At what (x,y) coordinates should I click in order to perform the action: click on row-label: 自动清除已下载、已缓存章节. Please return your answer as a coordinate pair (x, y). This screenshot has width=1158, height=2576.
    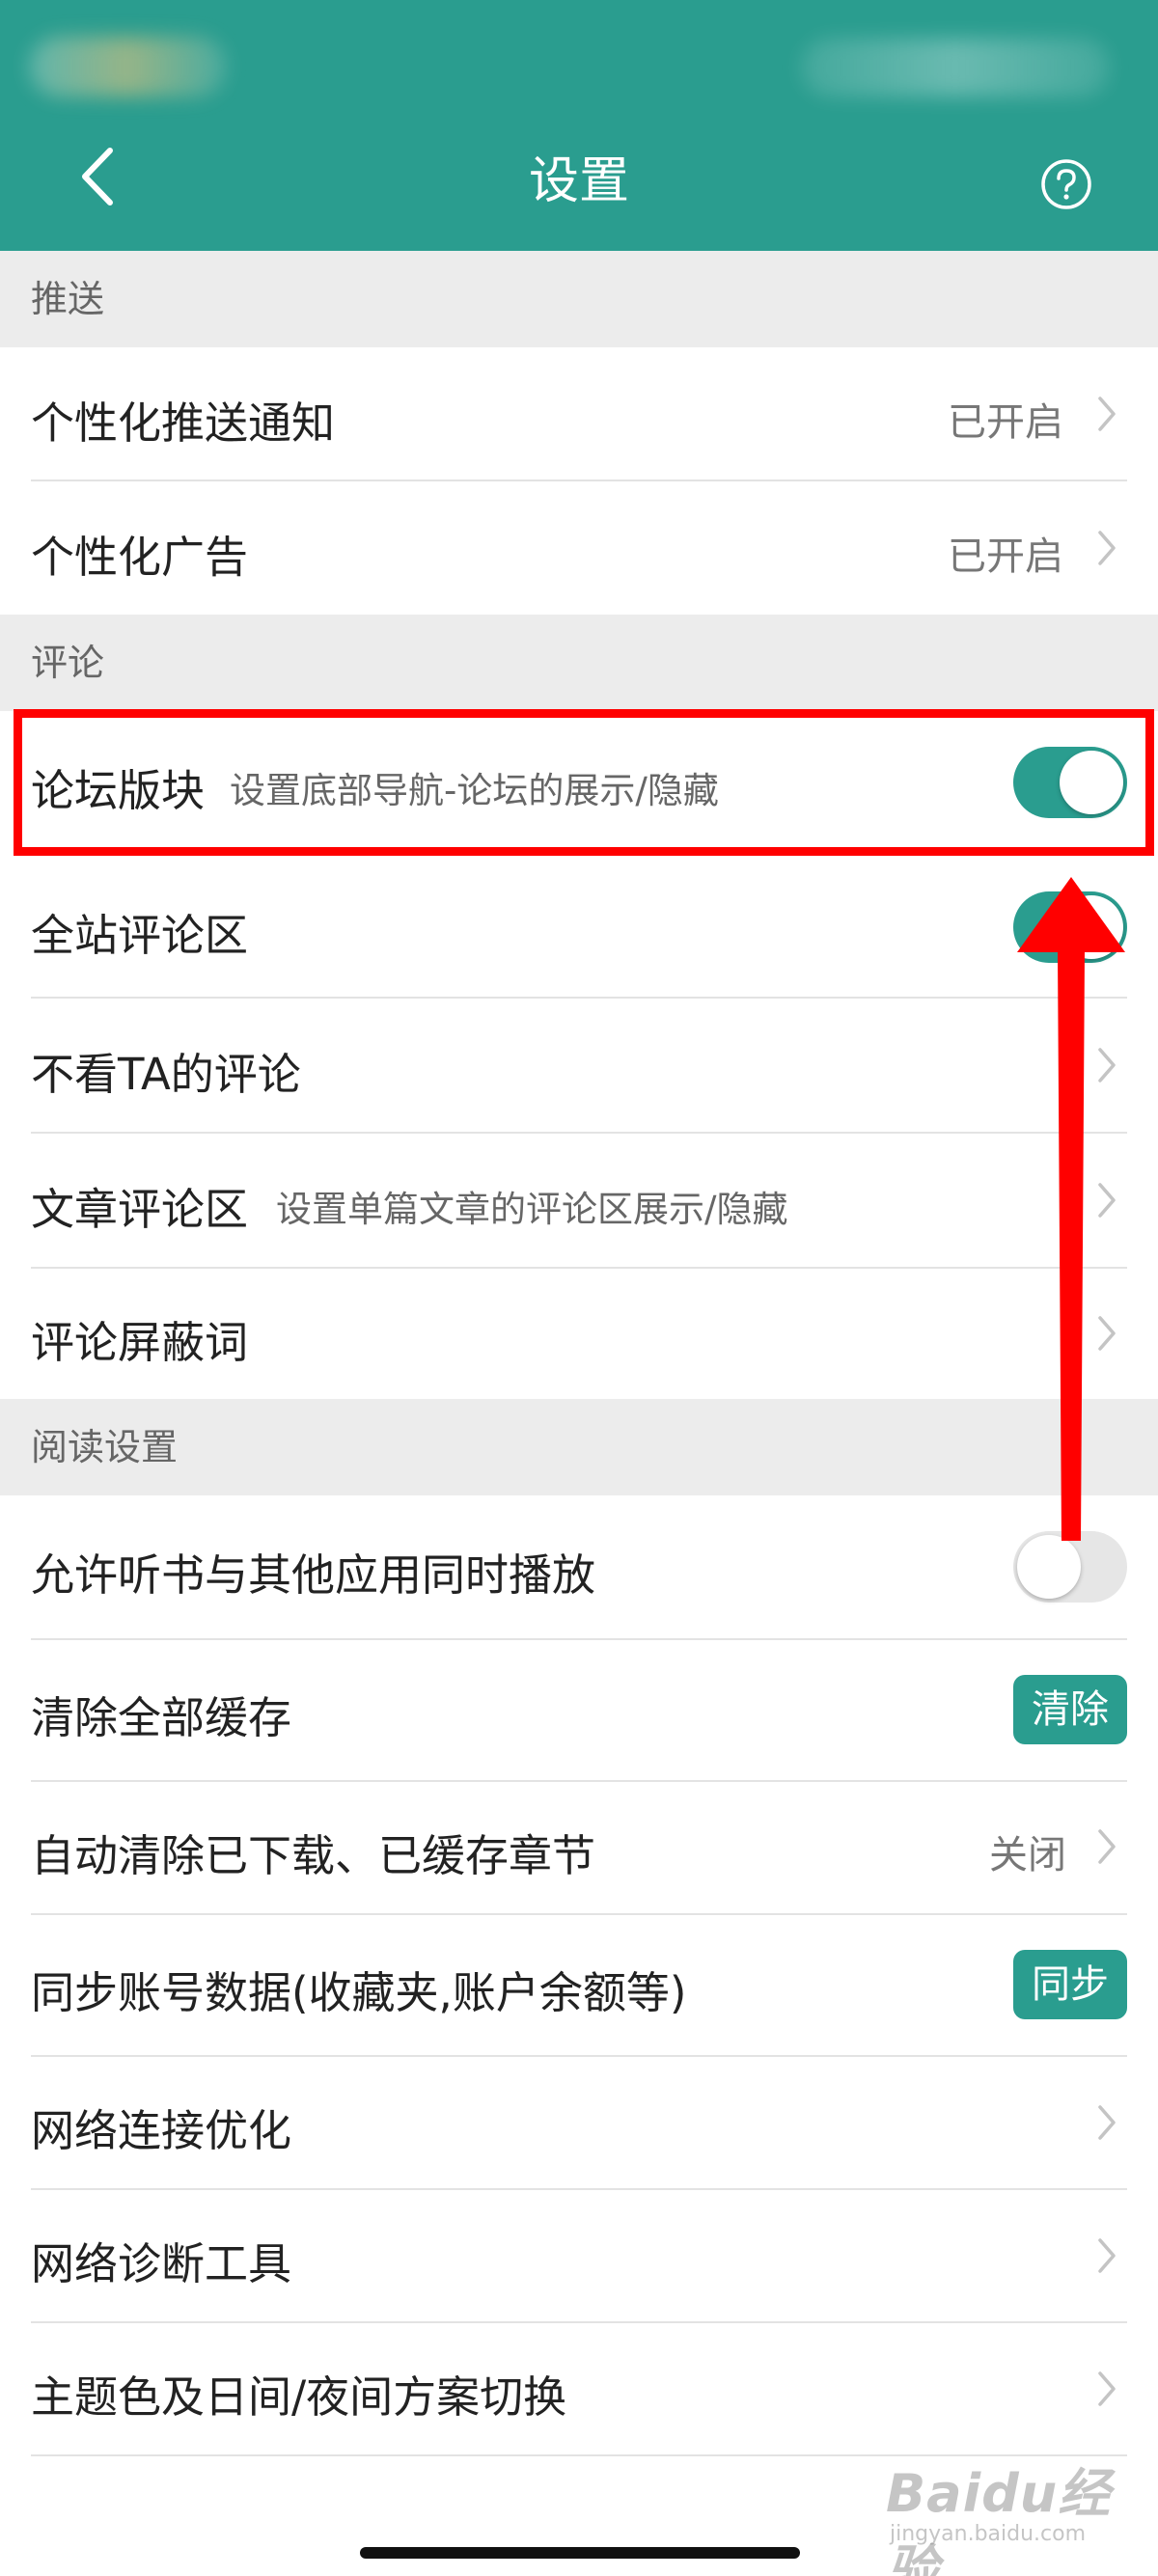
    Looking at the image, I should click on (313, 1855).